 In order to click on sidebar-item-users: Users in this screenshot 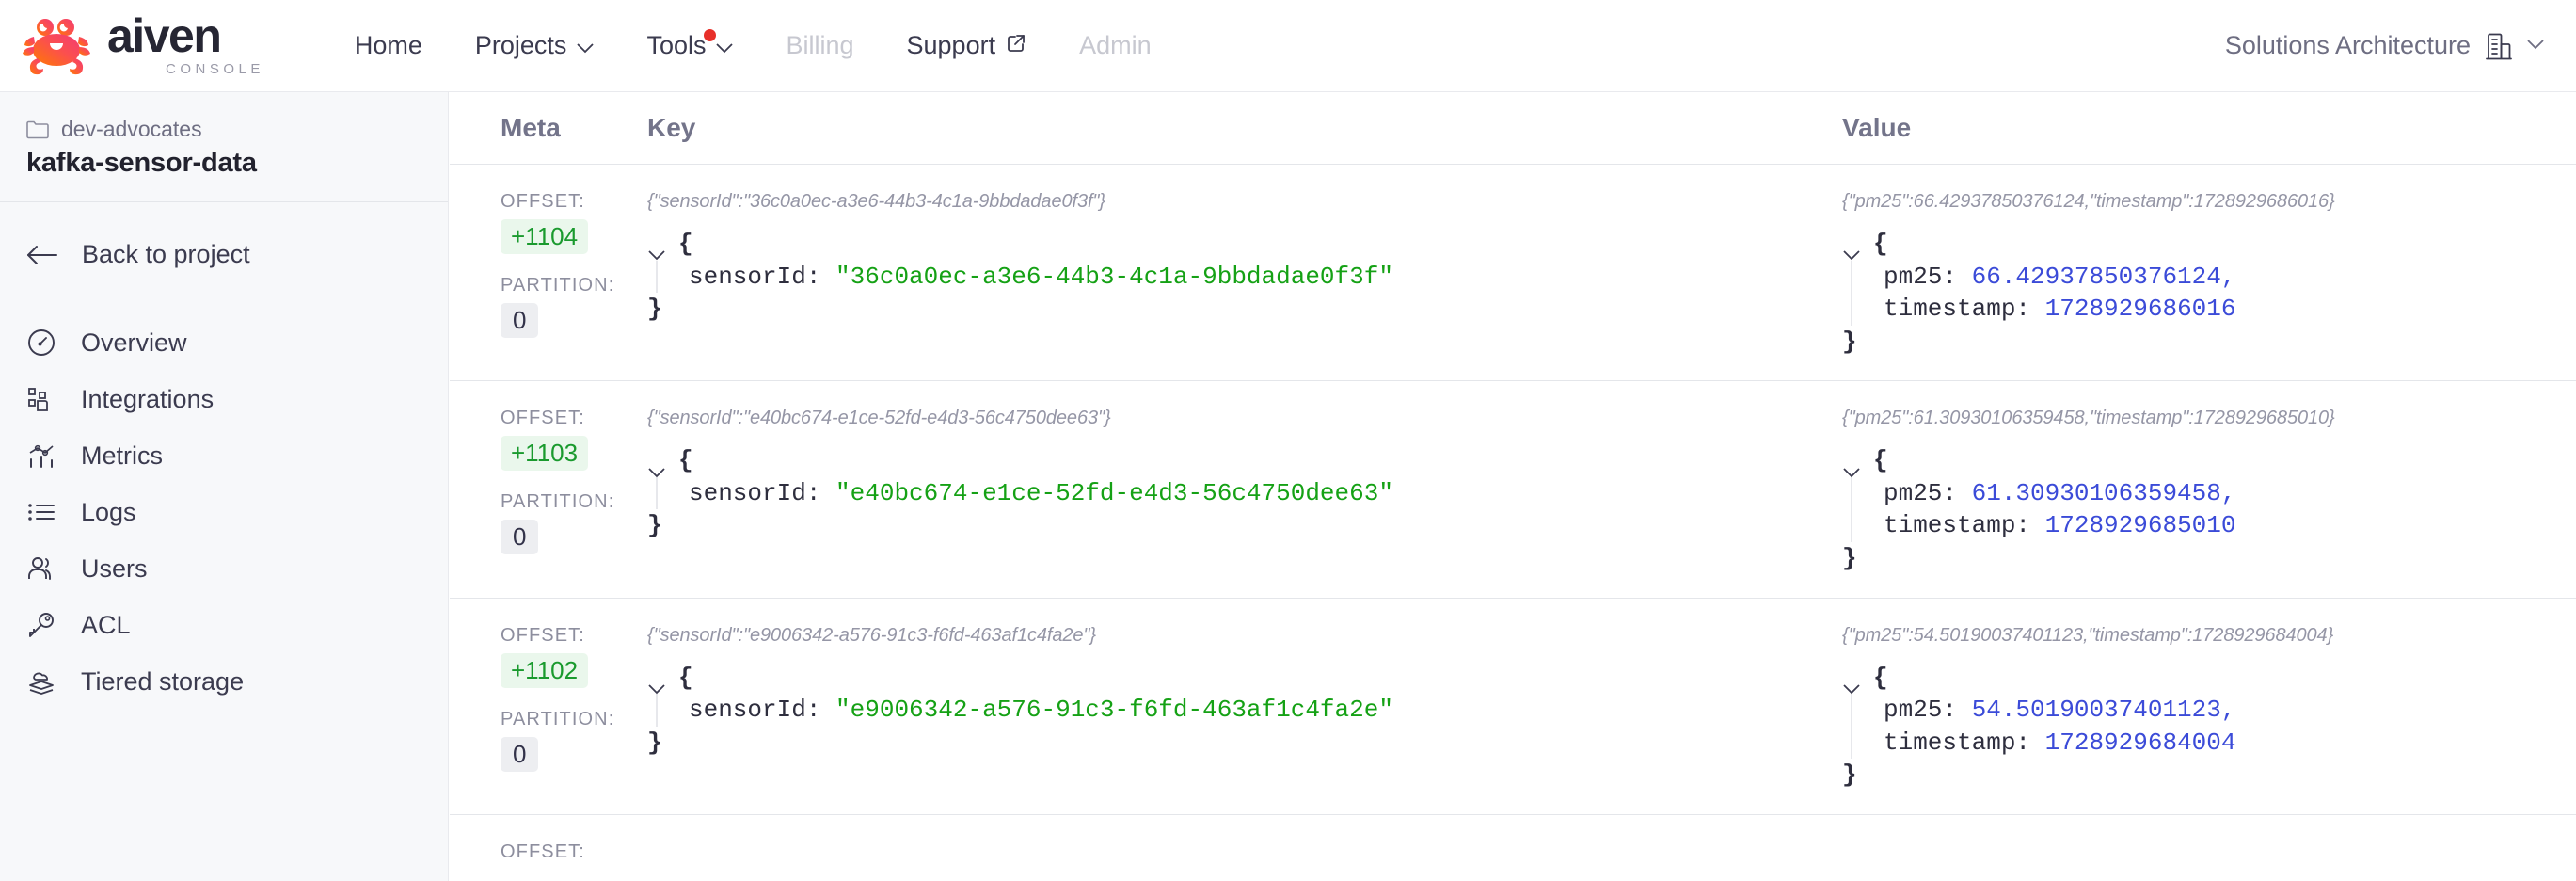, I will do `click(224, 568)`.